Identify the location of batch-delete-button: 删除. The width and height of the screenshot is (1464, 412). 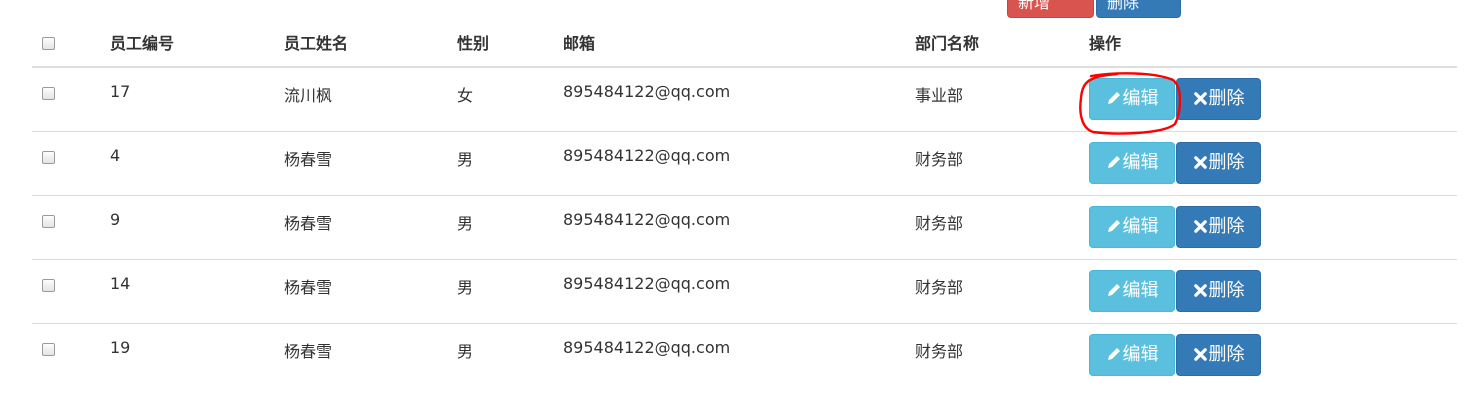
(1138, 9).